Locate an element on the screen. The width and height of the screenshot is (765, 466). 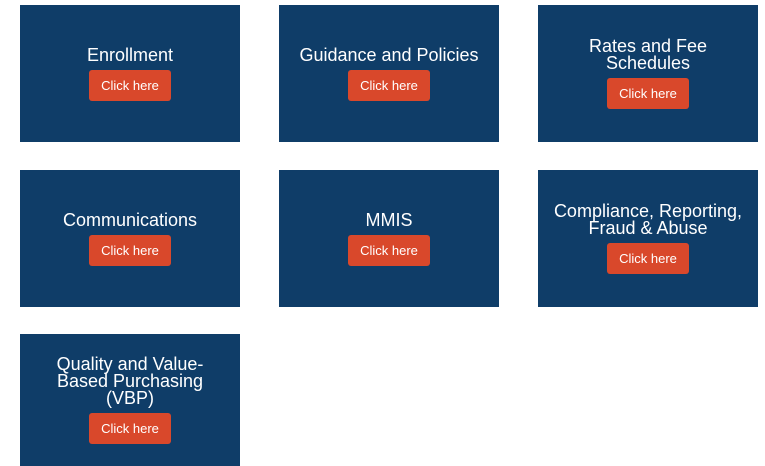
tile-title: Guidance and Policies is located at coordinates (389, 54).